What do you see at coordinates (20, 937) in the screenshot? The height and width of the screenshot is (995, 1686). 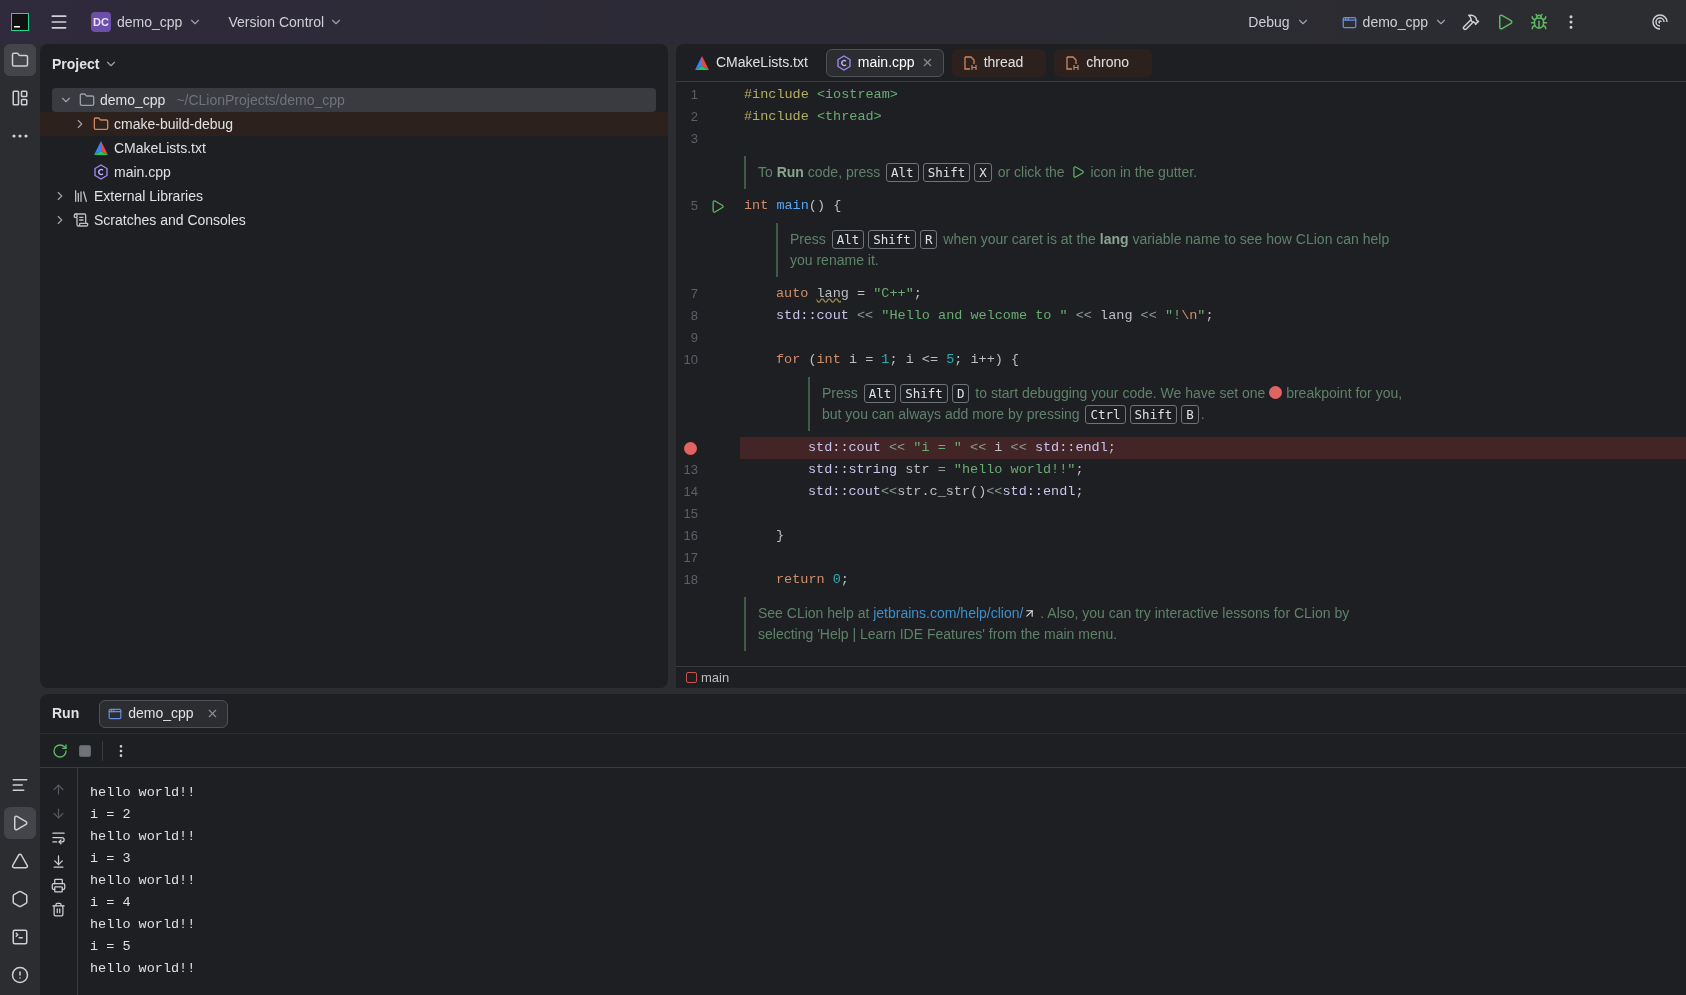 I see `terminal-icon` at bounding box center [20, 937].